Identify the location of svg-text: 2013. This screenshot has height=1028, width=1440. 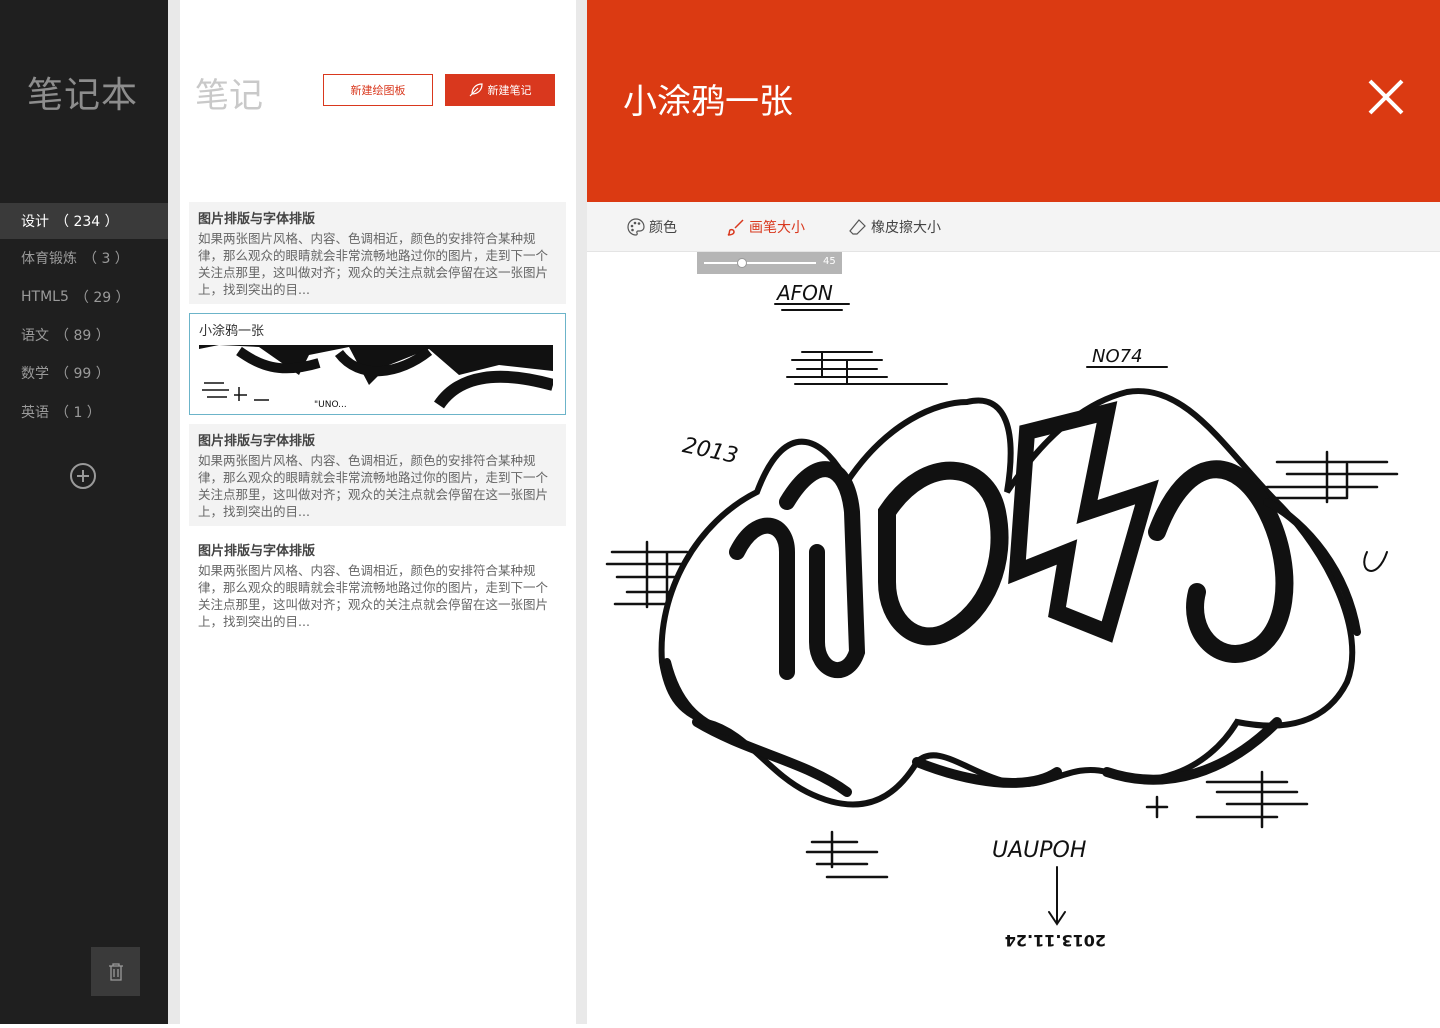
(710, 451).